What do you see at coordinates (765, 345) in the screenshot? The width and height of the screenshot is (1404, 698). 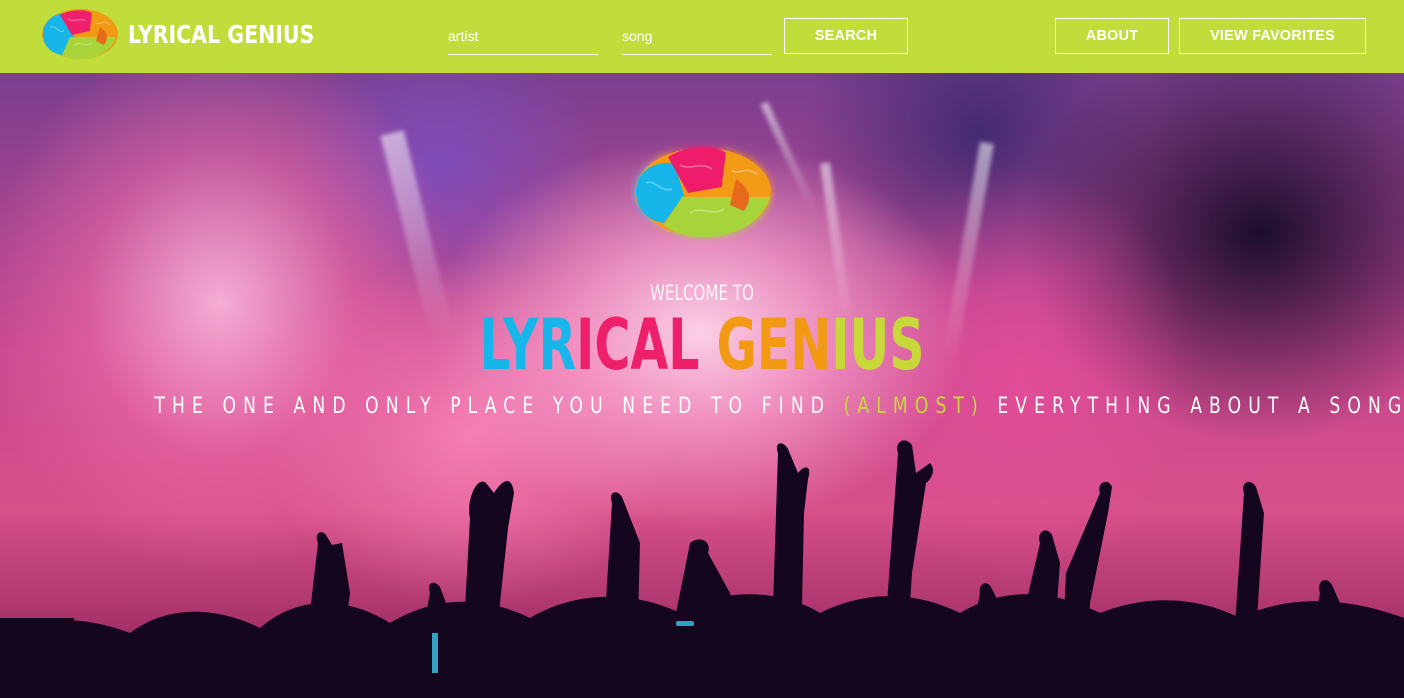 I see `hero-title-part: GEN` at bounding box center [765, 345].